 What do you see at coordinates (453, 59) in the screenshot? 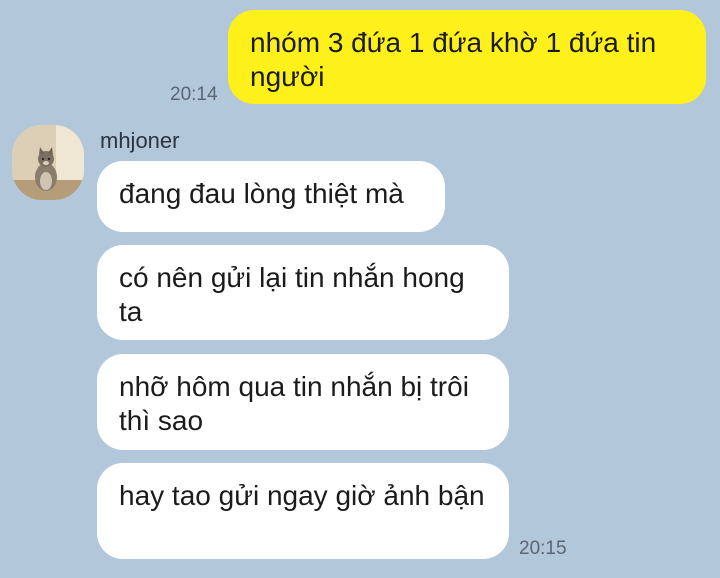
I see `message-text: nhóm 3 đứa 1 đứa khờ 1 đứa tin người` at bounding box center [453, 59].